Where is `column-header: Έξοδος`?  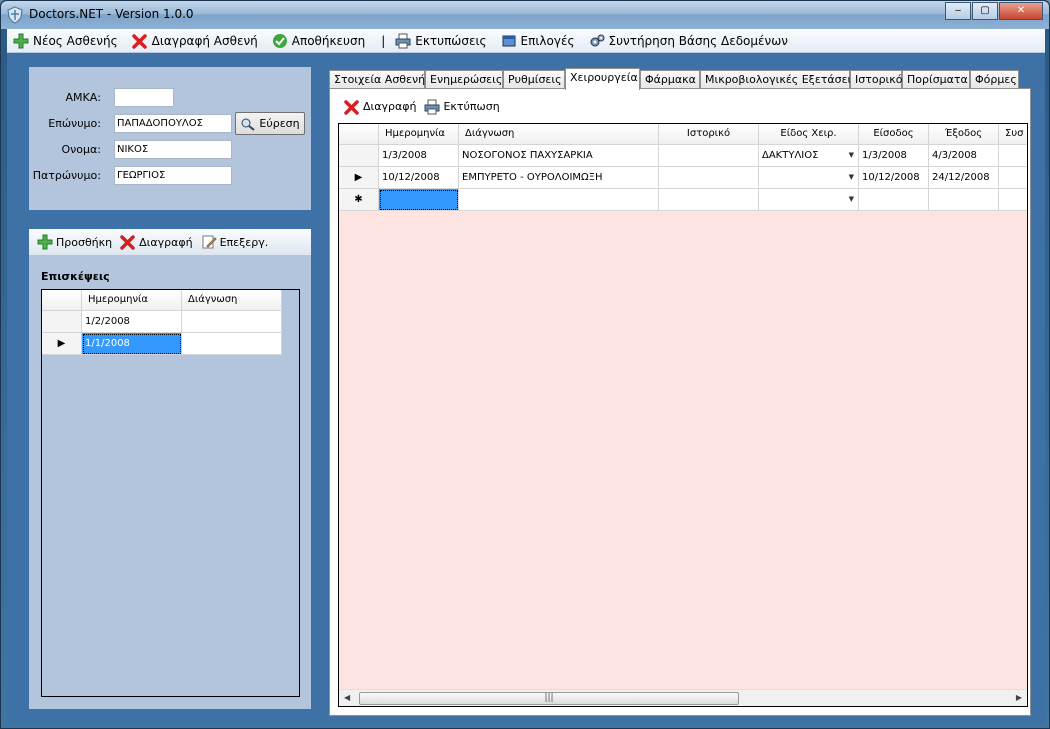 column-header: Έξοδος is located at coordinates (964, 134).